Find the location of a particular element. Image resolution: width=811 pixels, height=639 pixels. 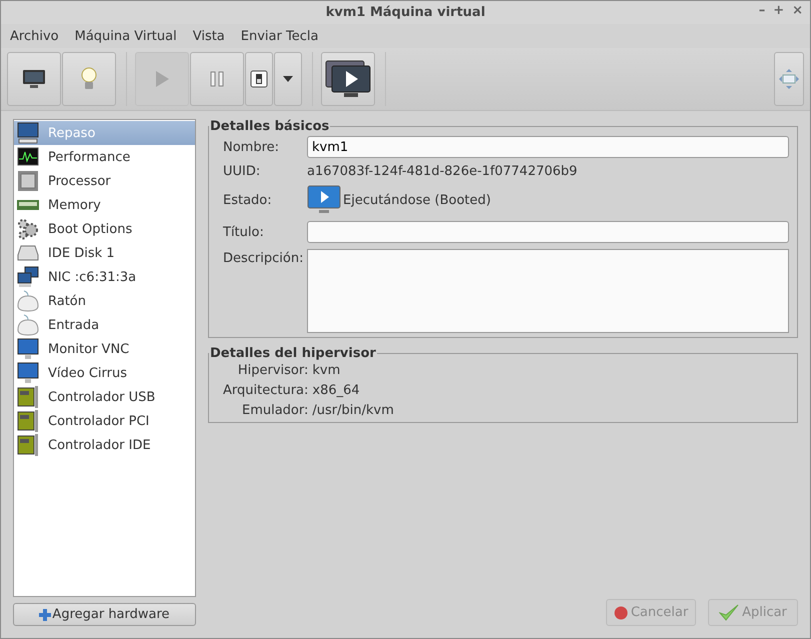

field-label: Estado: is located at coordinates (248, 200).